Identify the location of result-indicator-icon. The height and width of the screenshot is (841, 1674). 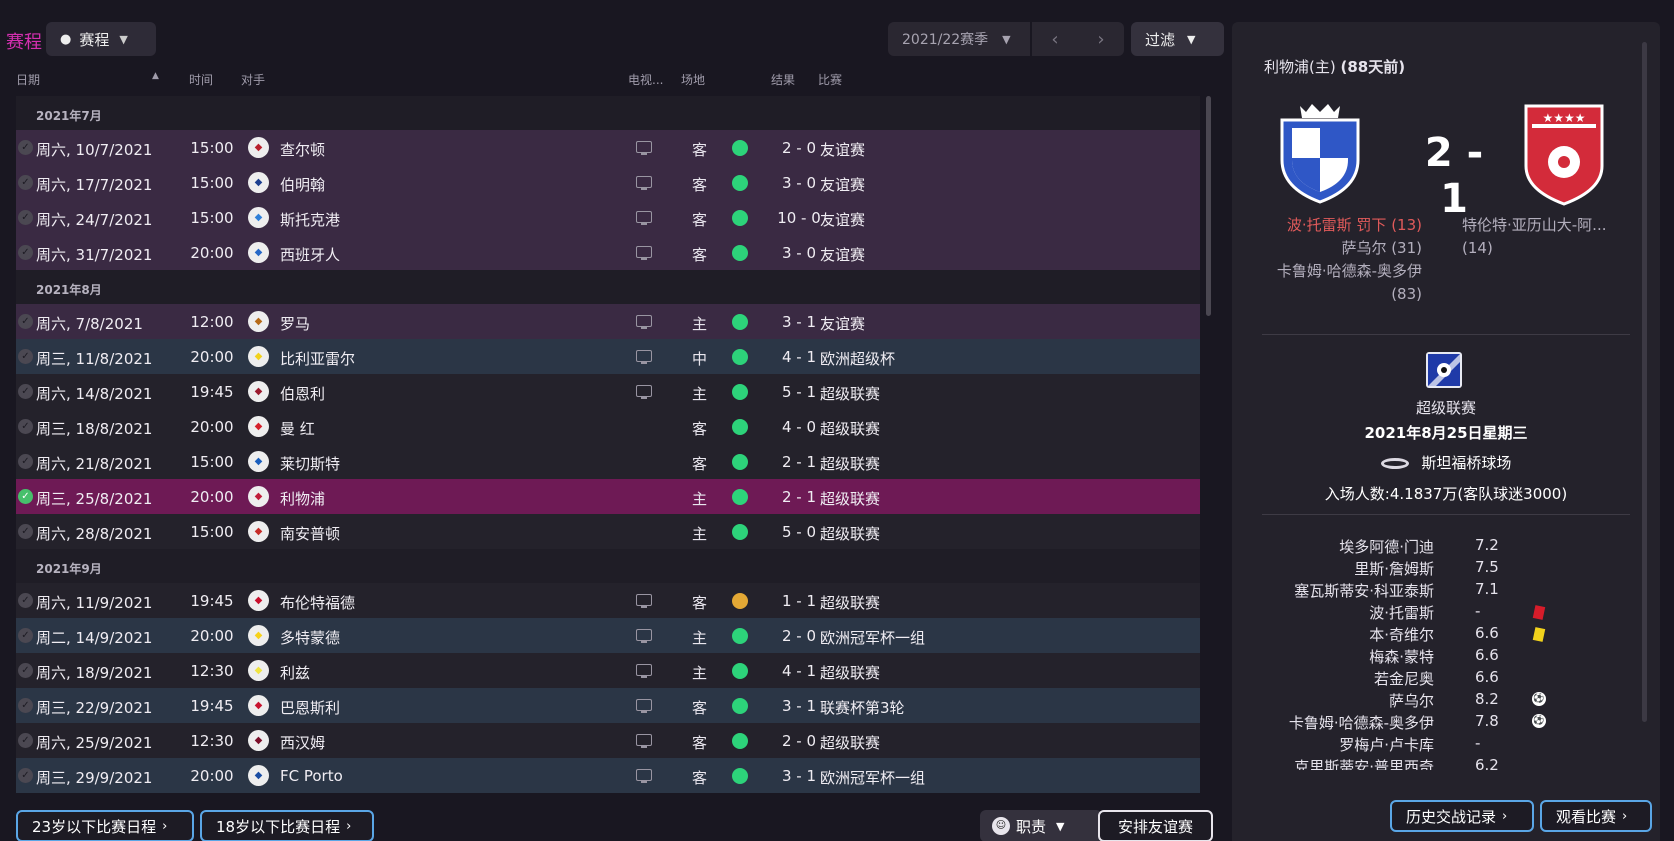
(740, 671).